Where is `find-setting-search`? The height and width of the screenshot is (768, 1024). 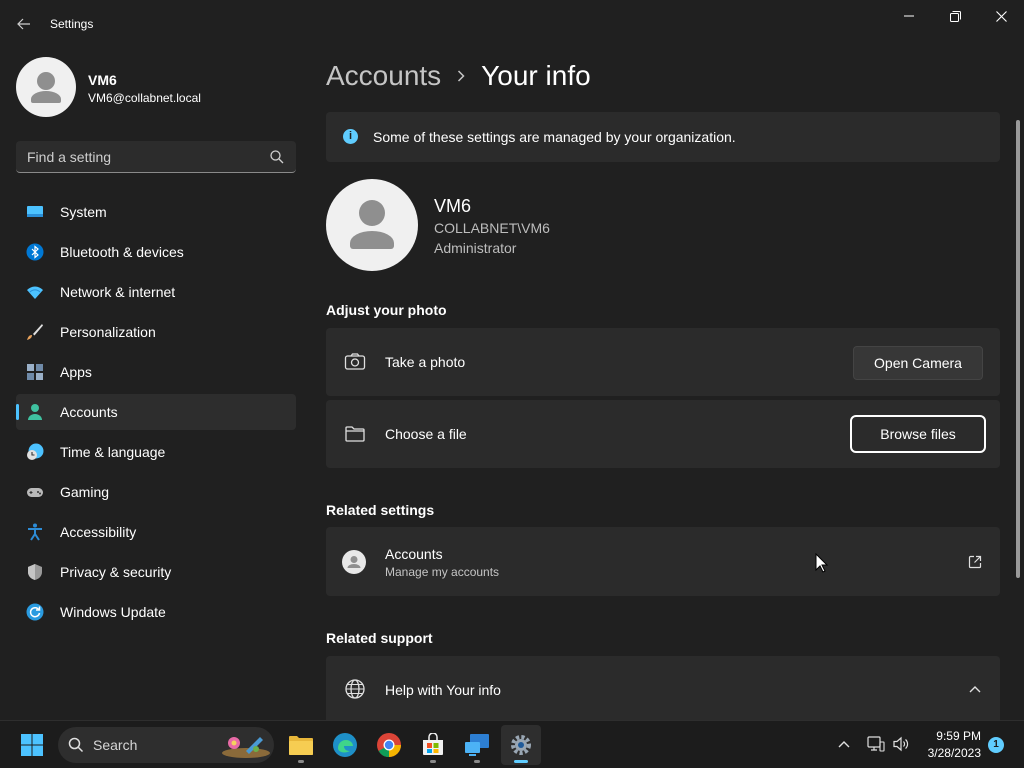 find-setting-search is located at coordinates (156, 157).